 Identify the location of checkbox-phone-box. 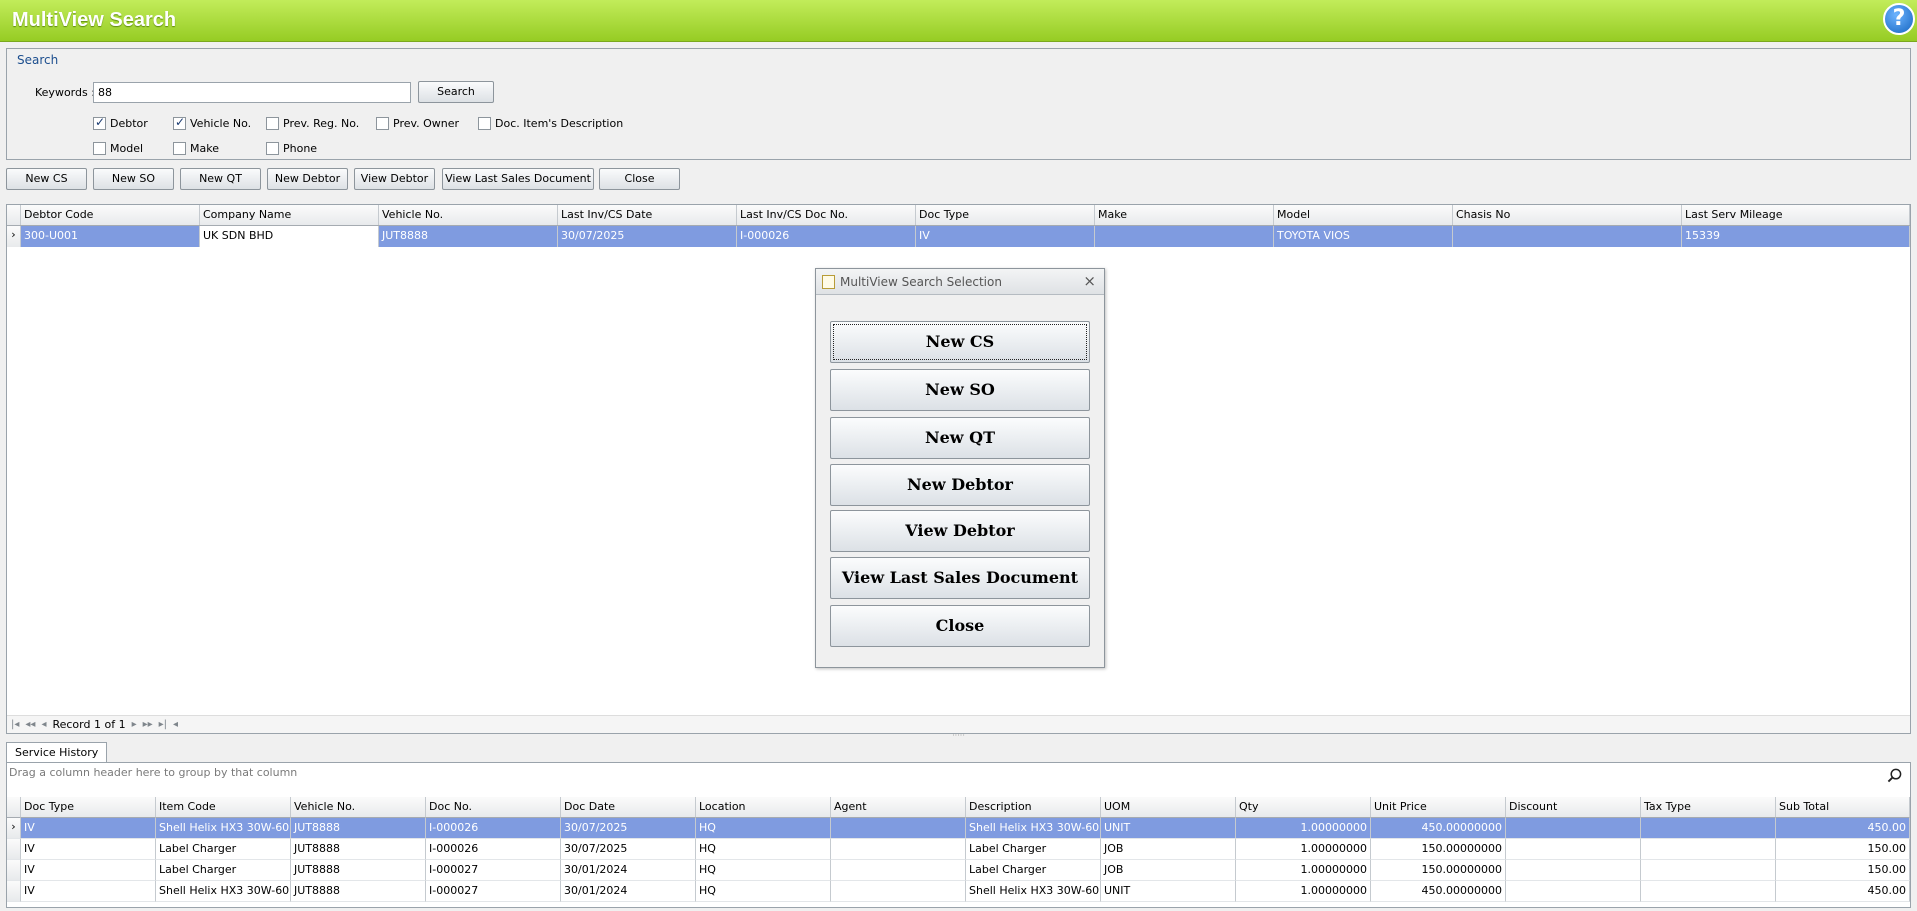
(272, 148).